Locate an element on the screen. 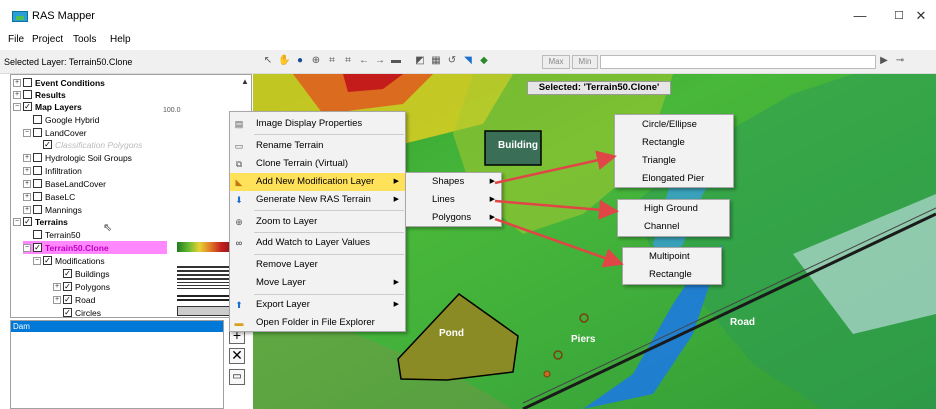 The height and width of the screenshot is (409, 936). menu-project: Project is located at coordinates (47, 39).